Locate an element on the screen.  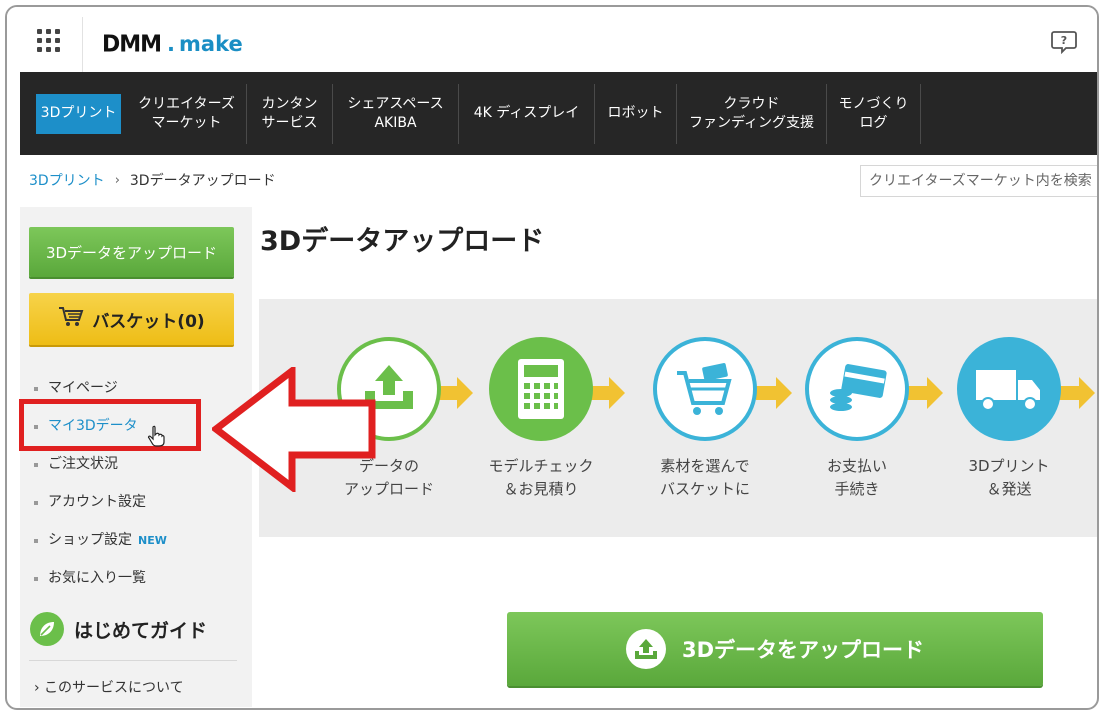
step-model-check-label: モデルチェック ＆お見積り is located at coordinates (541, 477).